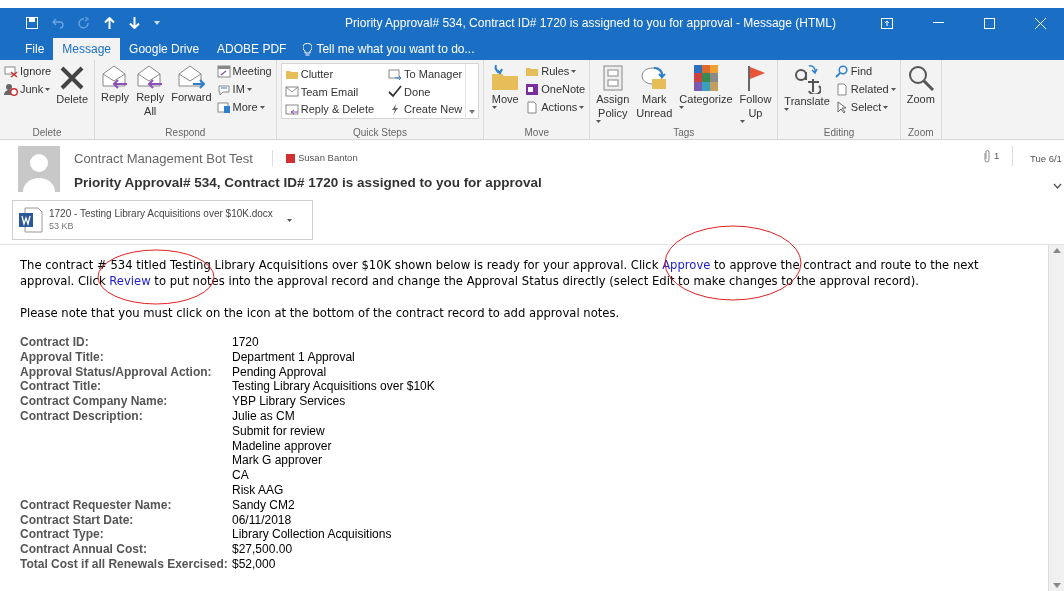 The width and height of the screenshot is (1064, 591). Describe the element at coordinates (1056, 418) in the screenshot. I see `scrollbar` at that location.